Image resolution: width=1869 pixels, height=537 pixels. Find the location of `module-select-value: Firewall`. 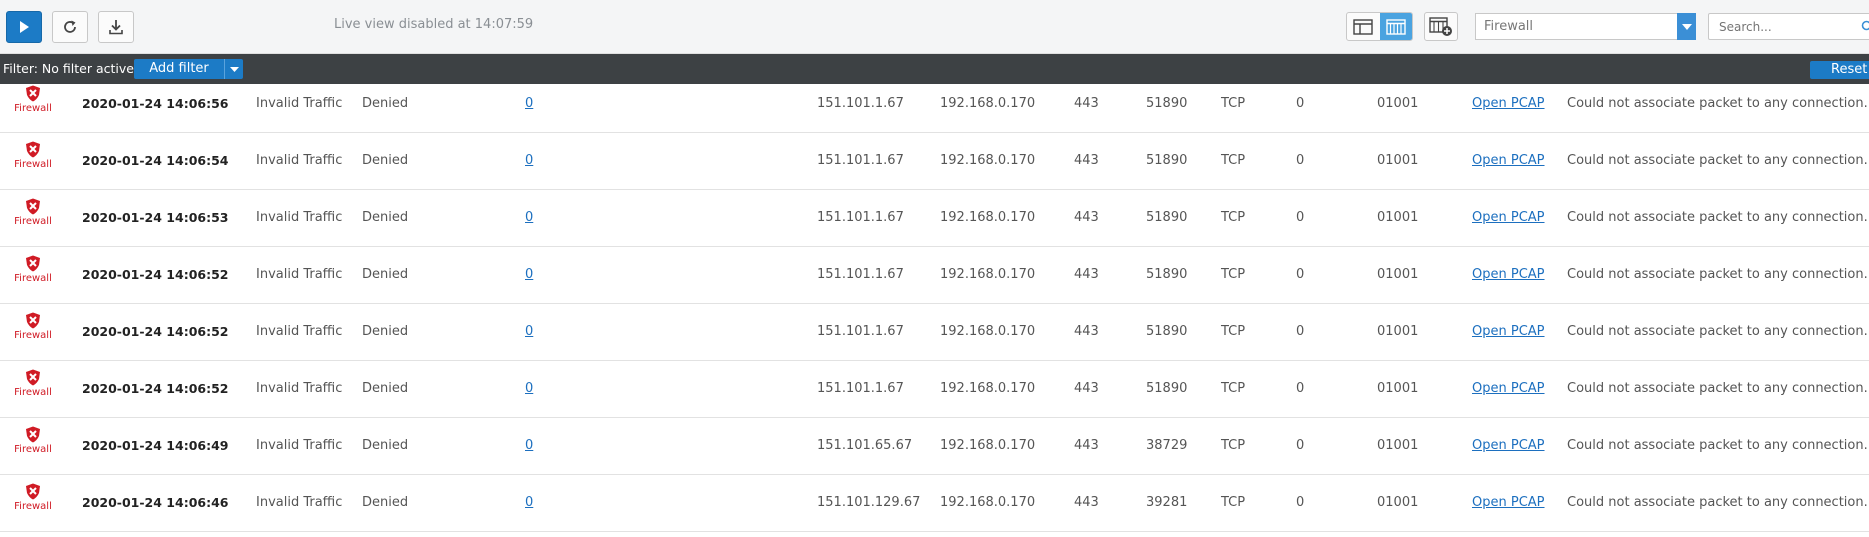

module-select-value: Firewall is located at coordinates (1509, 26).